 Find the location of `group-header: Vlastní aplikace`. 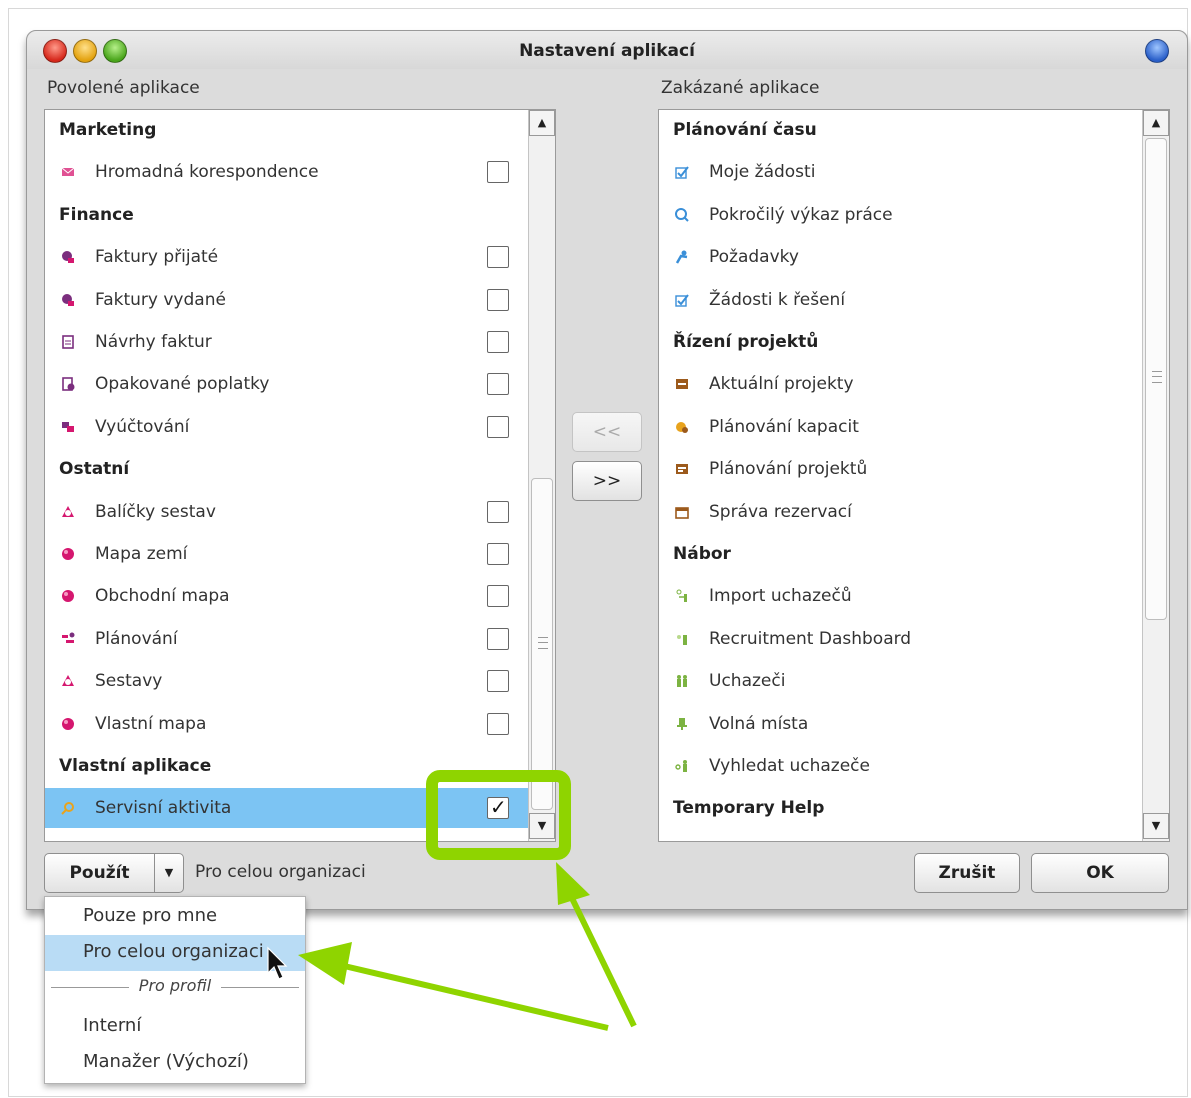

group-header: Vlastní aplikace is located at coordinates (300, 766).